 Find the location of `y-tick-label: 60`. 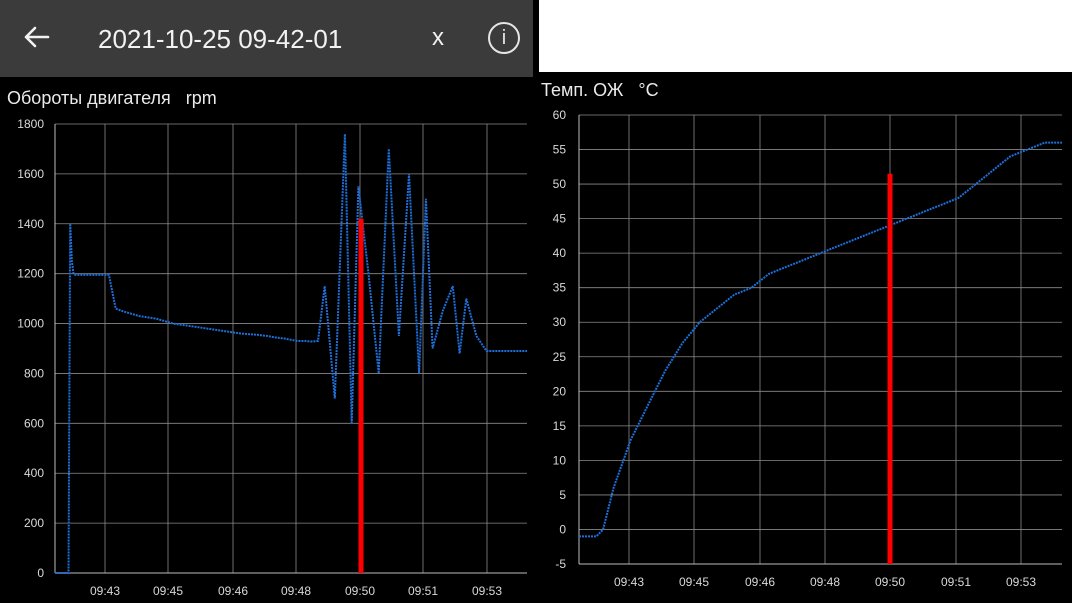

y-tick-label: 60 is located at coordinates (560, 115).